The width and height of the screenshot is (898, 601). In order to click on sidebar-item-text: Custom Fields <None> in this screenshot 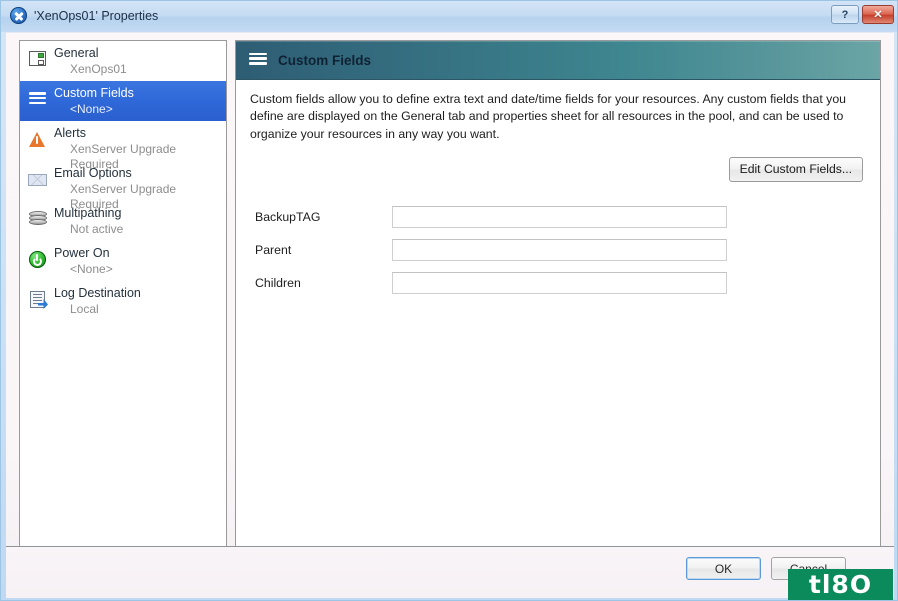, I will do `click(94, 101)`.